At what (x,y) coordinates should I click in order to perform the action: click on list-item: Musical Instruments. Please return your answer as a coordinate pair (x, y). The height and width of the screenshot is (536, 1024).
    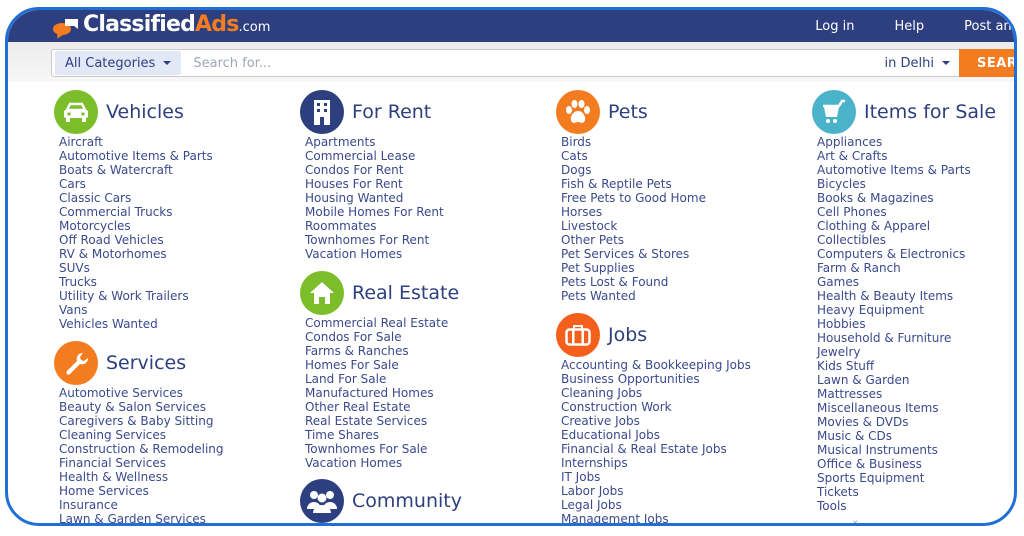
    Looking at the image, I should click on (906, 450).